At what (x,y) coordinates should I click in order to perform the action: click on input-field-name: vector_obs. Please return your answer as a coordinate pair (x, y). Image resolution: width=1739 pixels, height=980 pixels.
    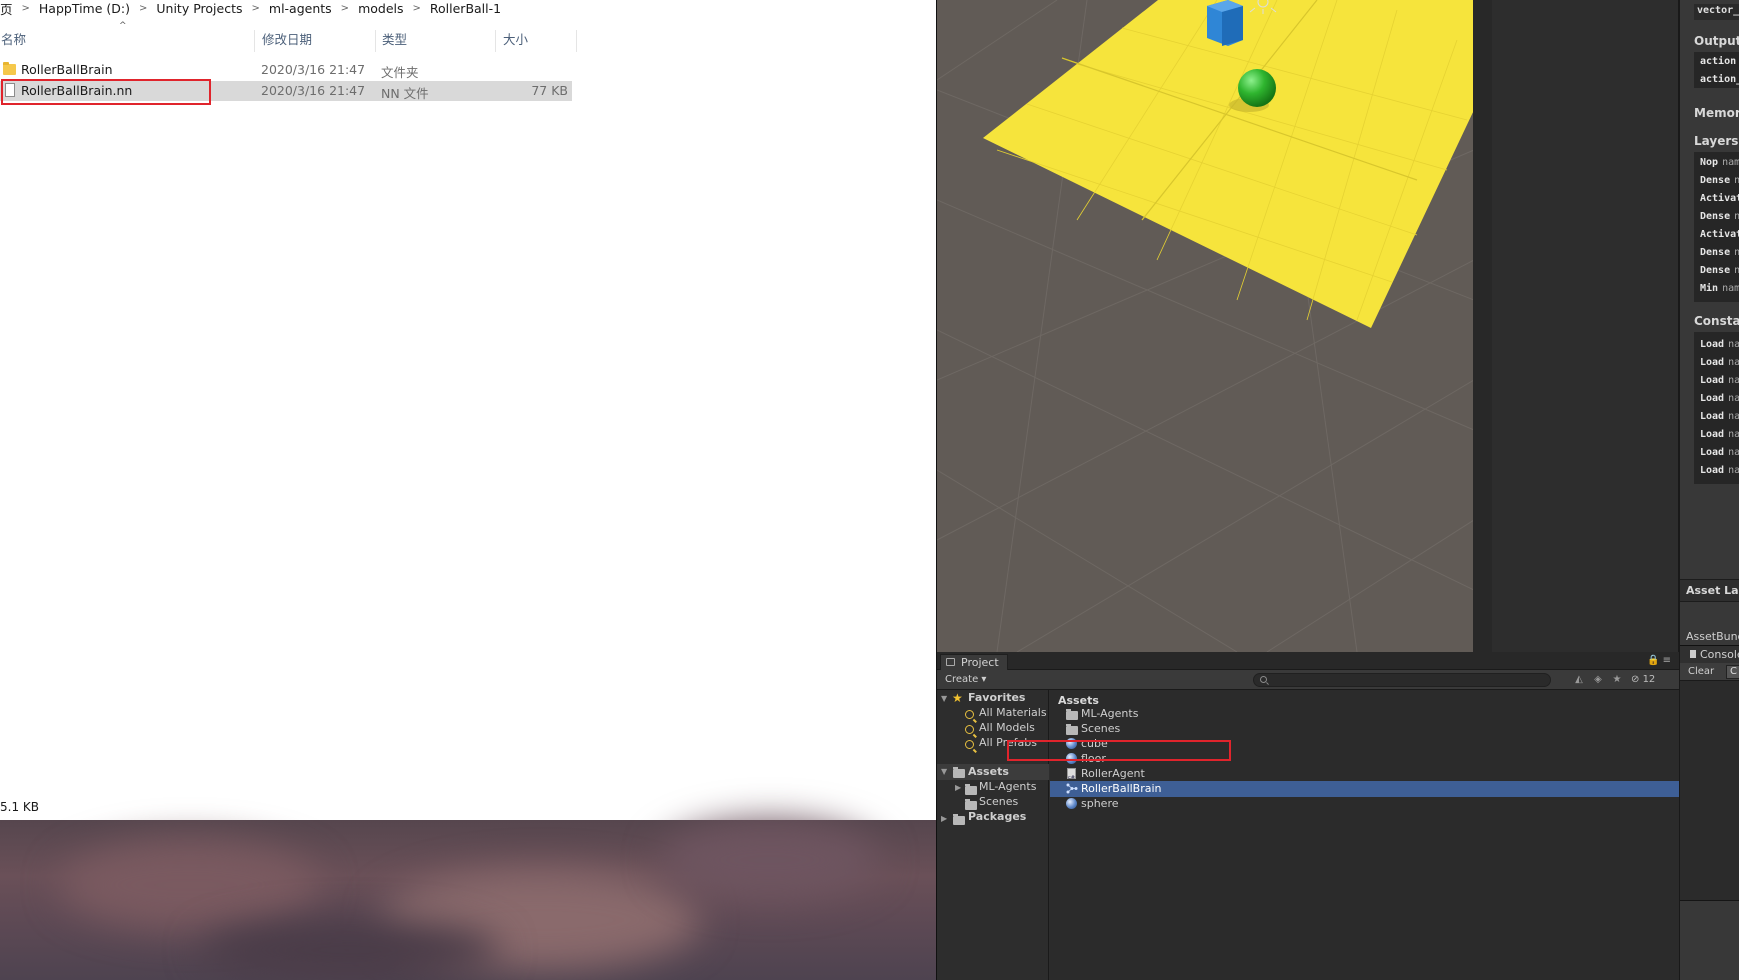
    Looking at the image, I should click on (1716, 12).